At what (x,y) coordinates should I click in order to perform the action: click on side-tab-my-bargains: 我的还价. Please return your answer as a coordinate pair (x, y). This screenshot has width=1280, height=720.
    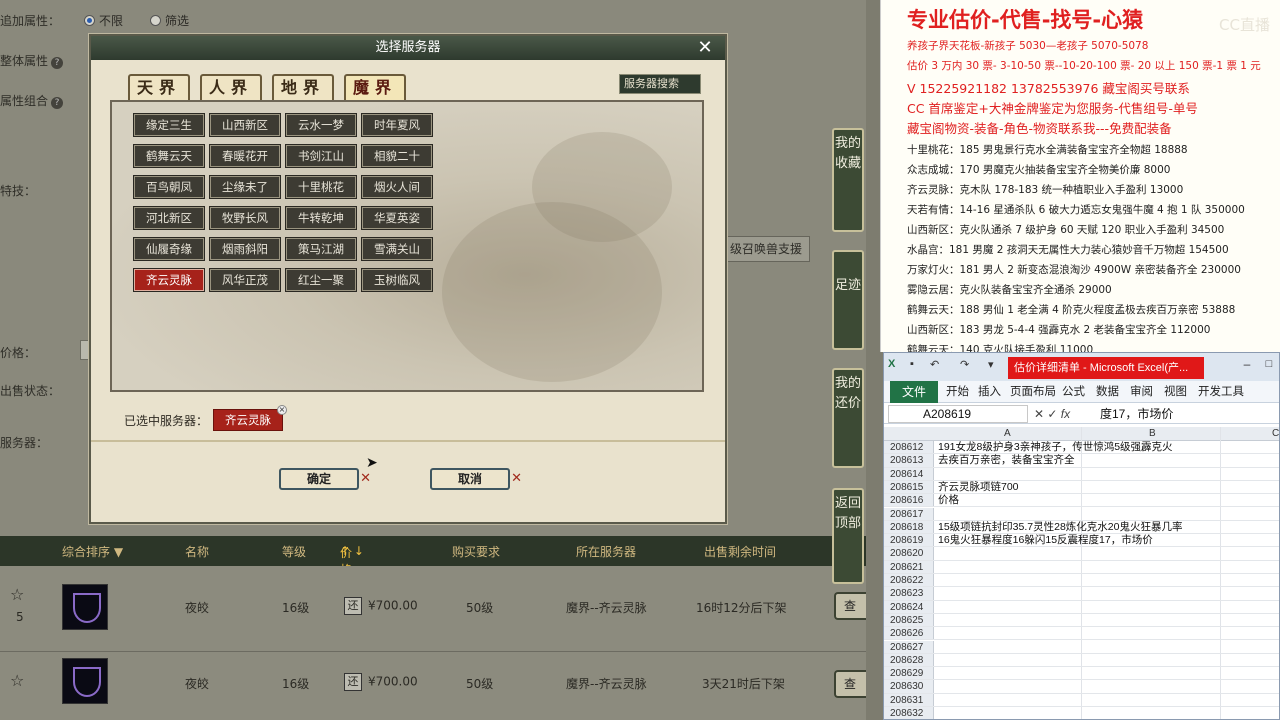
    Looking at the image, I should click on (848, 418).